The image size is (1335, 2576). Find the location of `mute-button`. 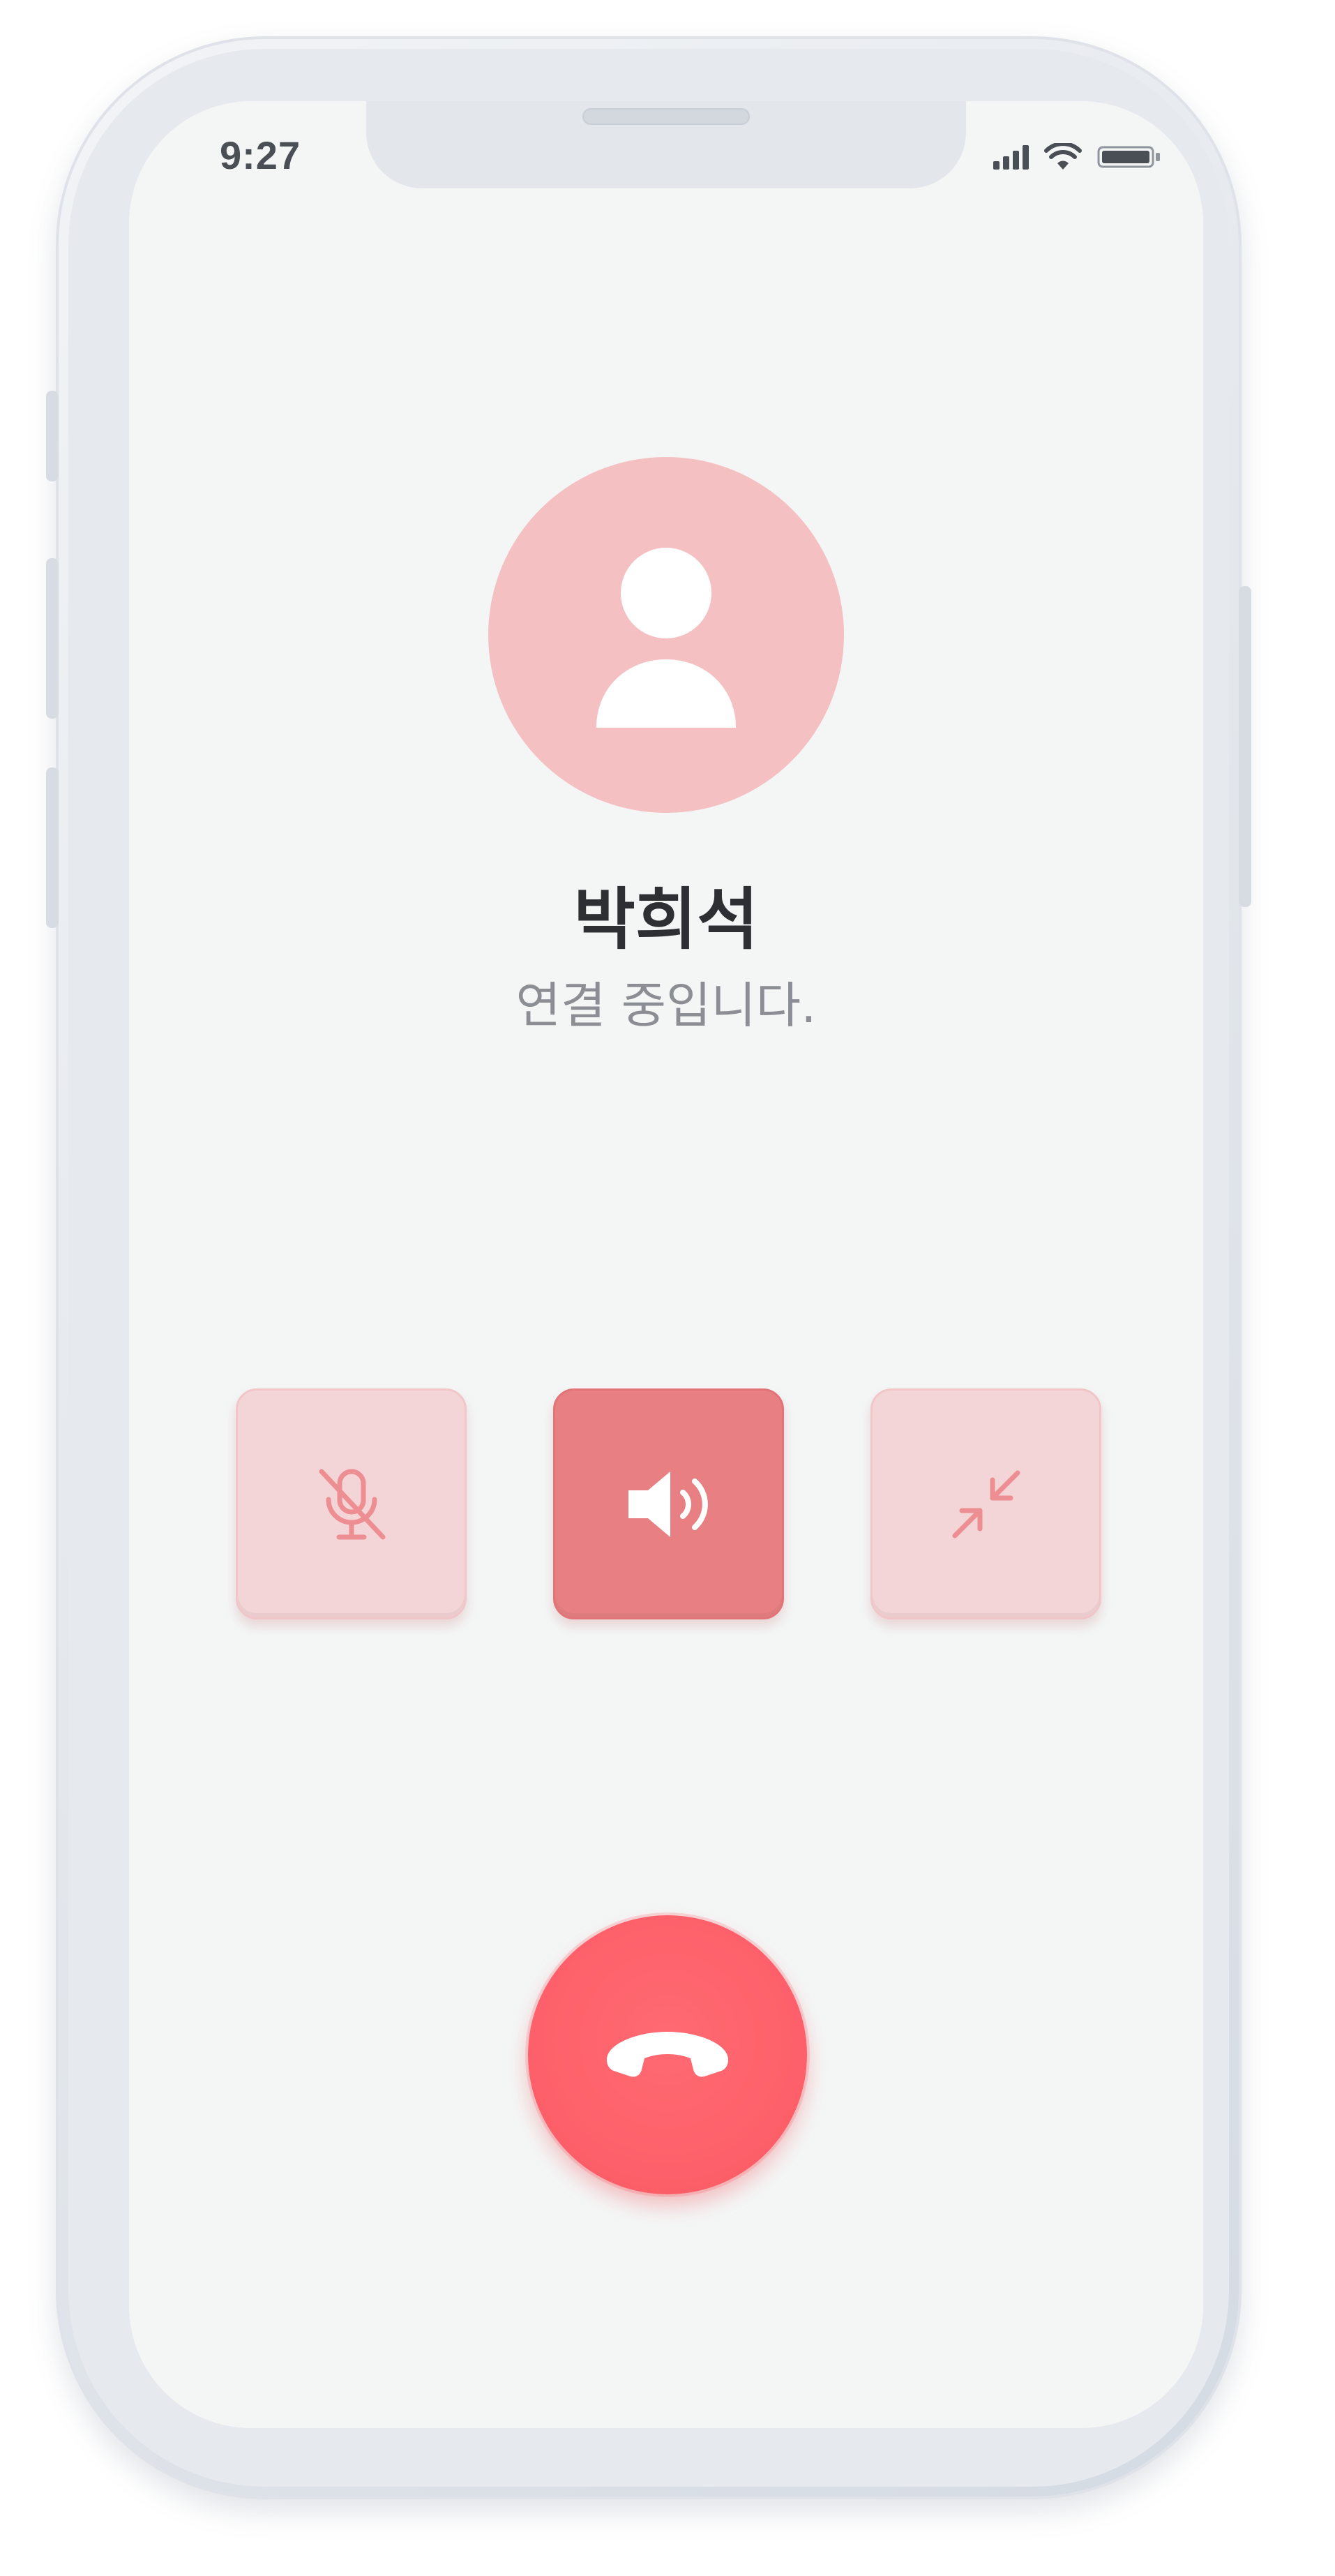

mute-button is located at coordinates (351, 1503).